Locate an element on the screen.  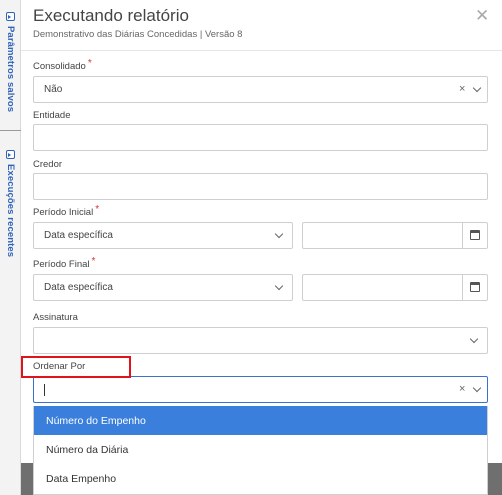
credor-input is located at coordinates (260, 186).